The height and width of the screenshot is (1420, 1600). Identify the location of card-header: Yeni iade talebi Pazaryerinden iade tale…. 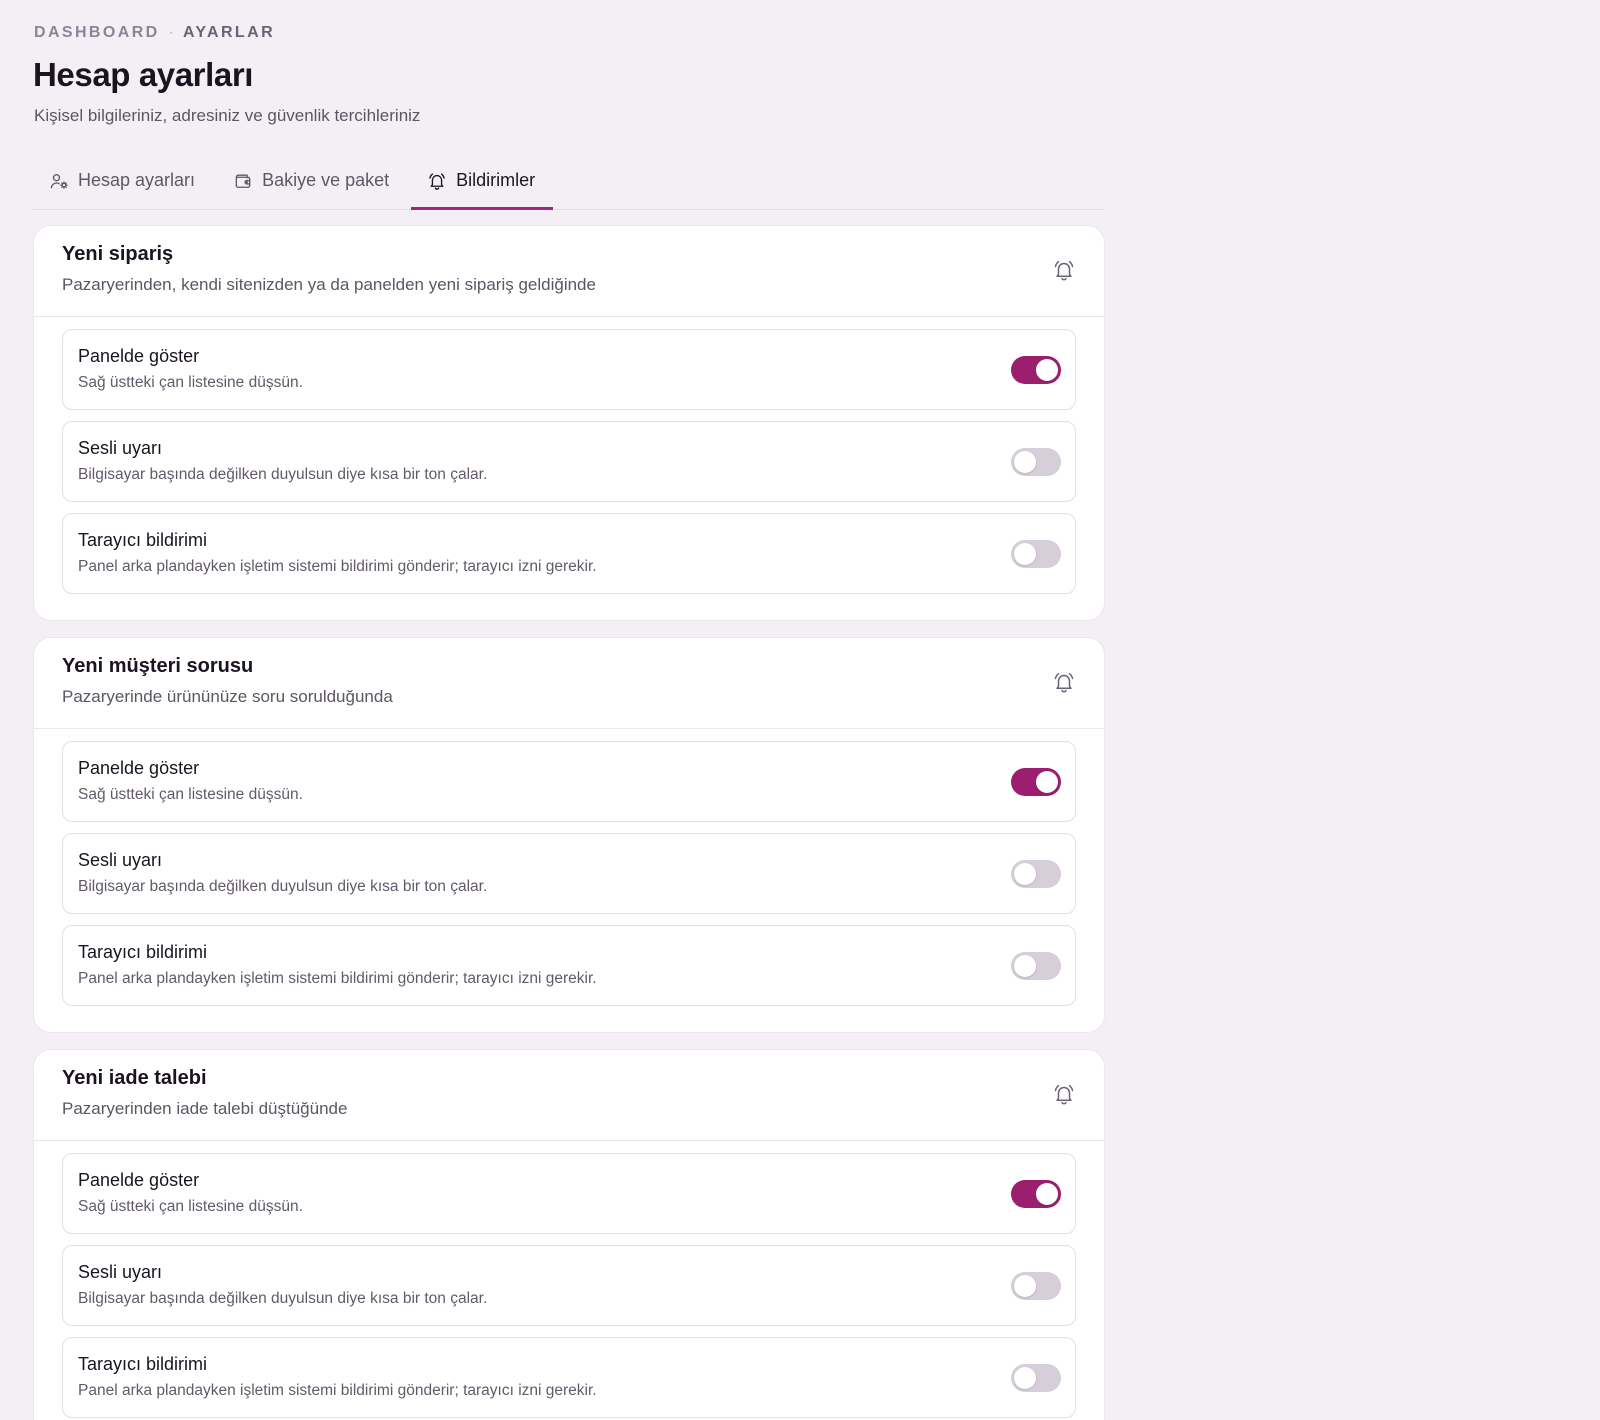
(569, 1095).